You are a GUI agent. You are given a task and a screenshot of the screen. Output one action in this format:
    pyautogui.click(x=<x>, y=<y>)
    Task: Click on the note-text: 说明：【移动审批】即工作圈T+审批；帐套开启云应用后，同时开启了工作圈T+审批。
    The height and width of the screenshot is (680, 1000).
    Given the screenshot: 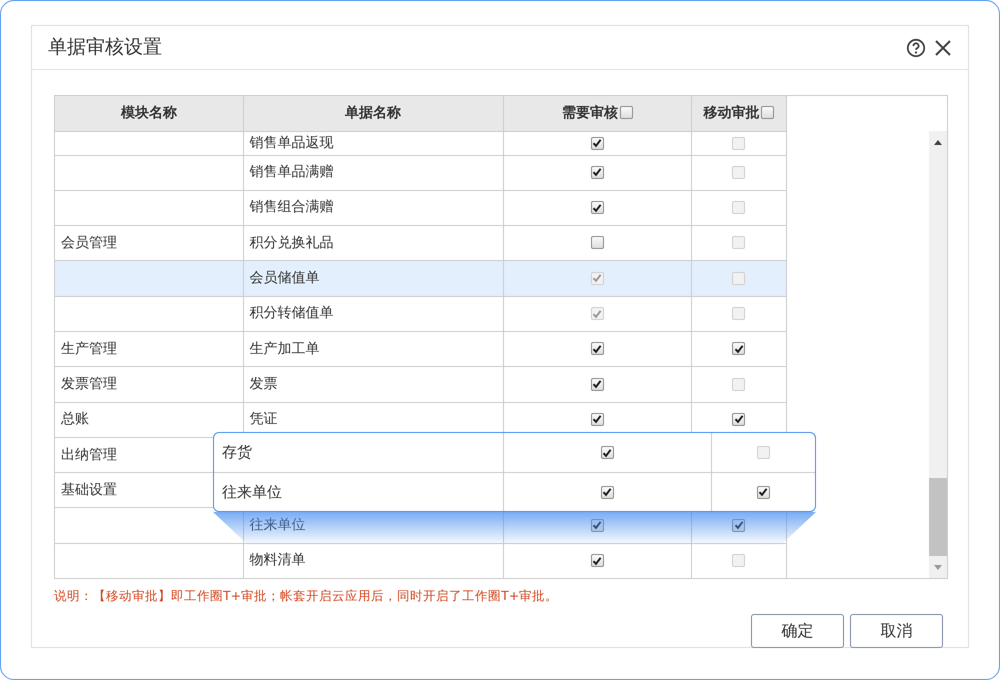 What is the action you would take?
    pyautogui.click(x=307, y=596)
    